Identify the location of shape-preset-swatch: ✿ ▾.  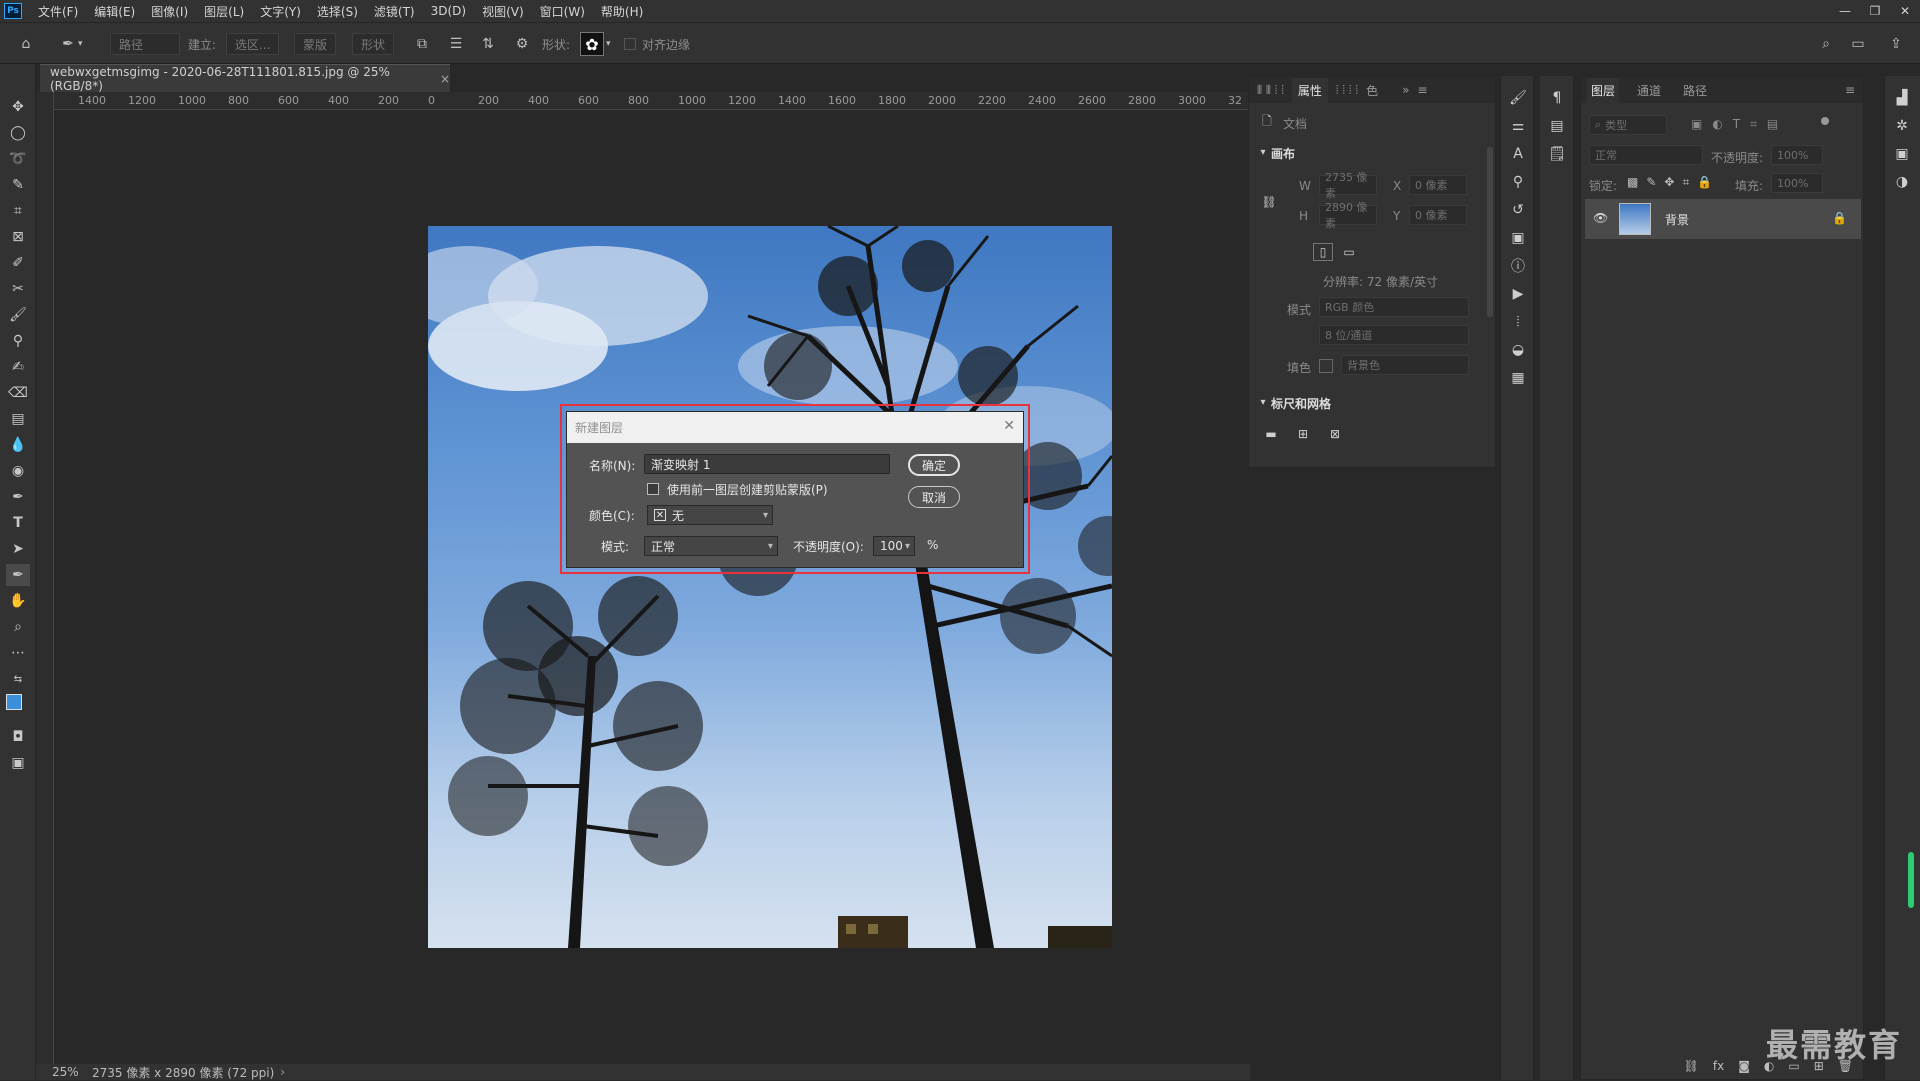
(595, 44).